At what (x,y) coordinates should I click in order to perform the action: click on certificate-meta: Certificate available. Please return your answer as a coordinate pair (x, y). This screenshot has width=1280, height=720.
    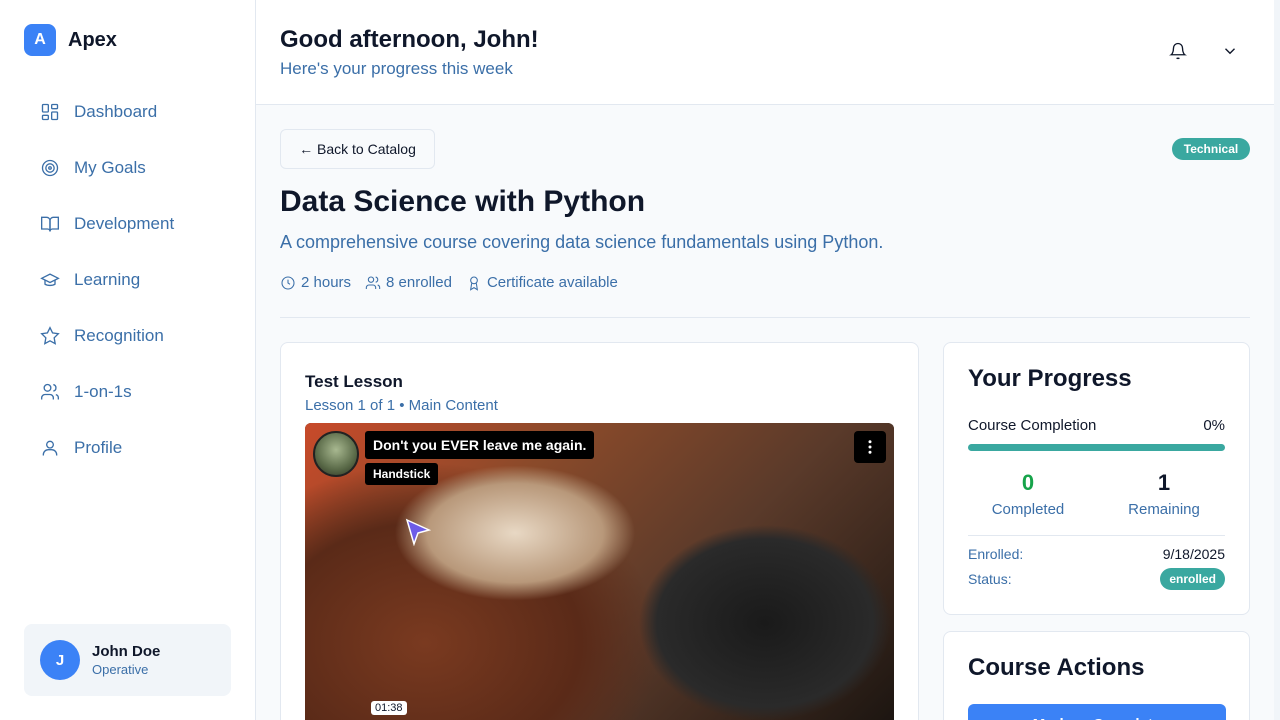
    Looking at the image, I should click on (542, 282).